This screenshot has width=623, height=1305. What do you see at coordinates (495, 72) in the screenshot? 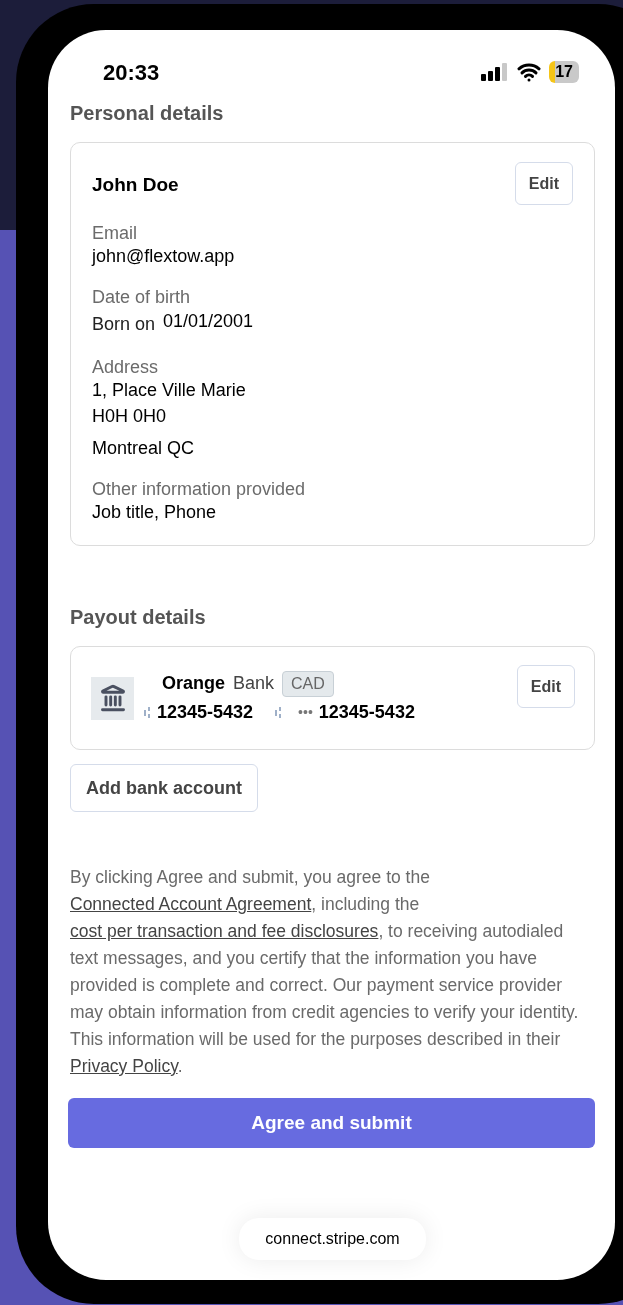
I see `signal-icon` at bounding box center [495, 72].